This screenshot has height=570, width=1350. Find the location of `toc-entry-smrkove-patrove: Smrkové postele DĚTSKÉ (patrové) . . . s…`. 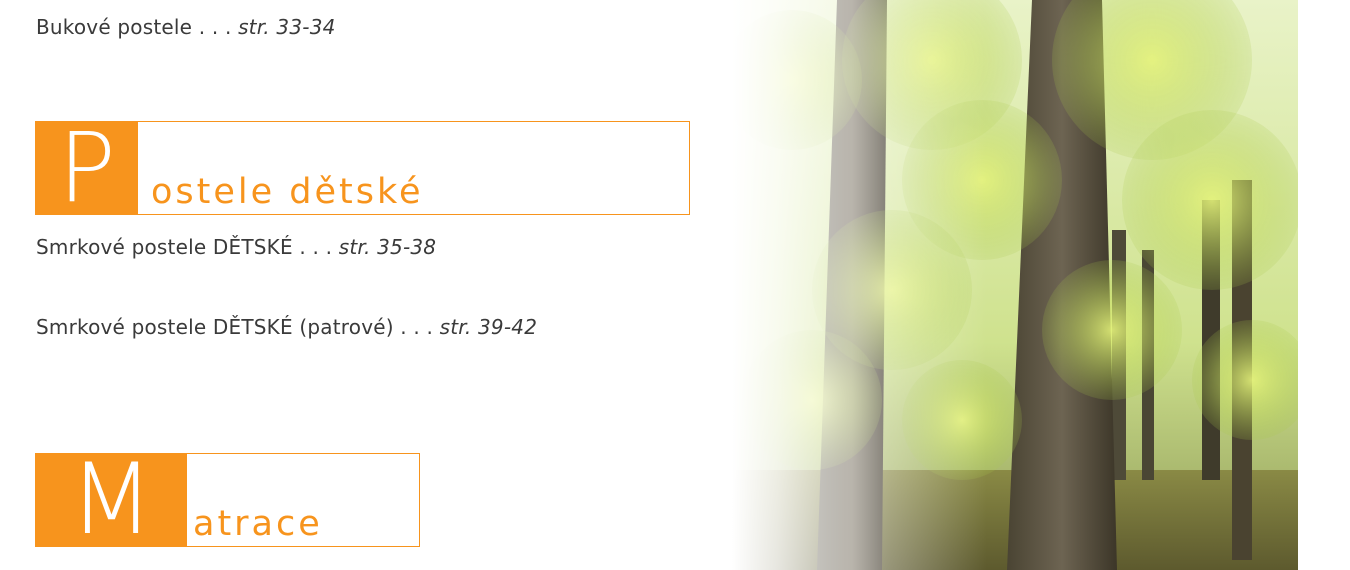

toc-entry-smrkove-patrove: Smrkové postele DĚTSKÉ (patrové) . . . s… is located at coordinates (286, 327).